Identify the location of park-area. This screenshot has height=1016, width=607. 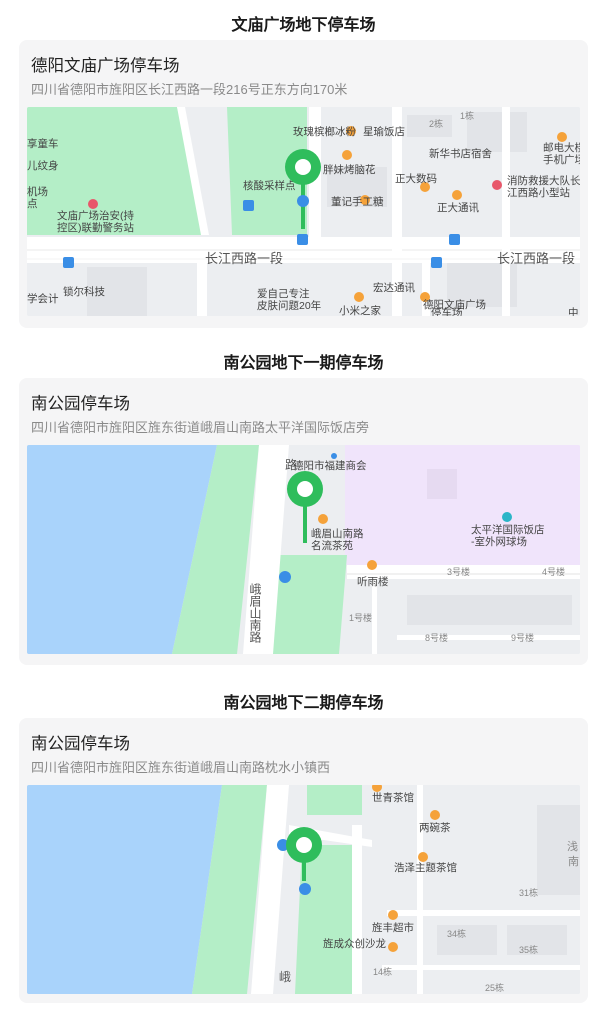
(308, 604).